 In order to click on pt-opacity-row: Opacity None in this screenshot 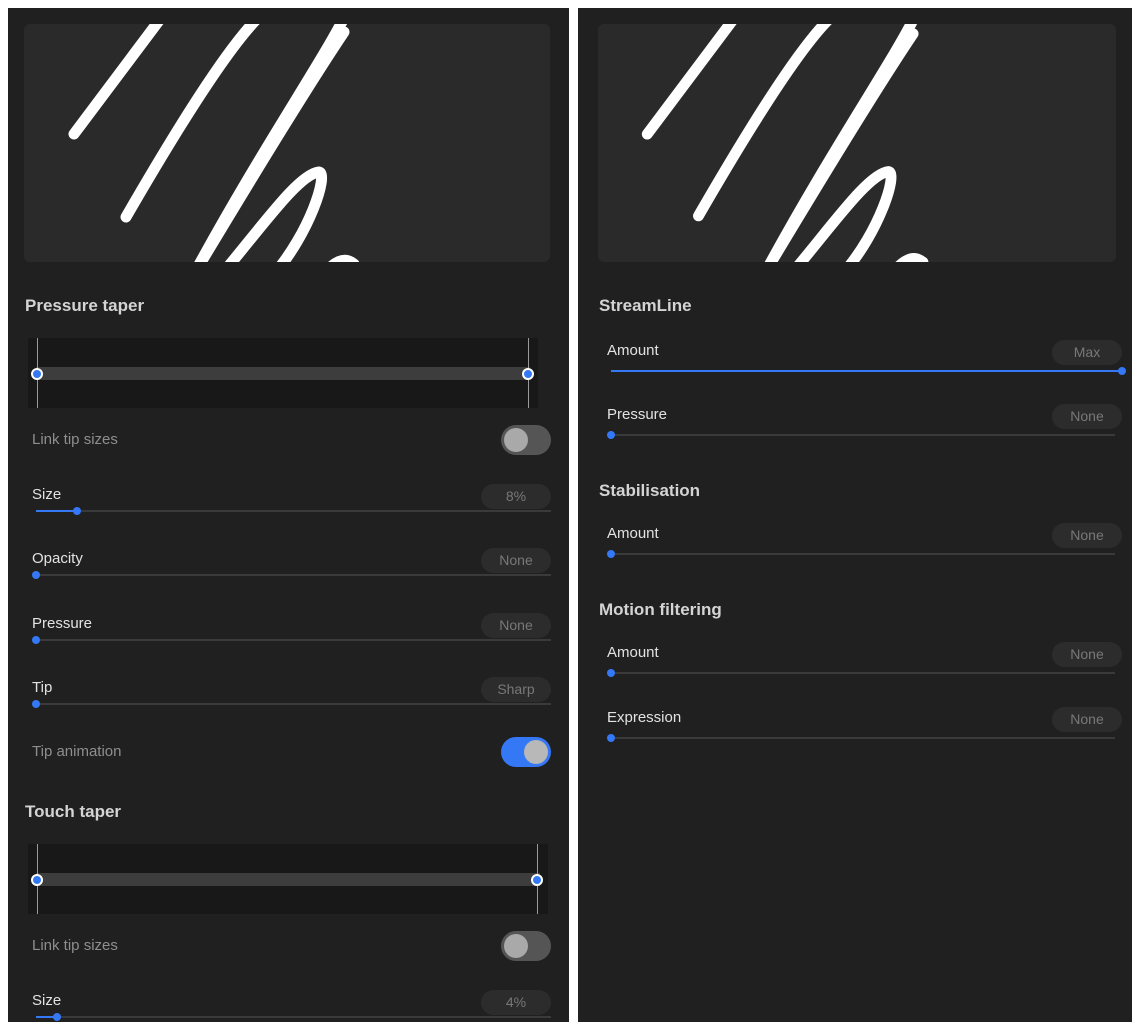, I will do `click(291, 566)`.